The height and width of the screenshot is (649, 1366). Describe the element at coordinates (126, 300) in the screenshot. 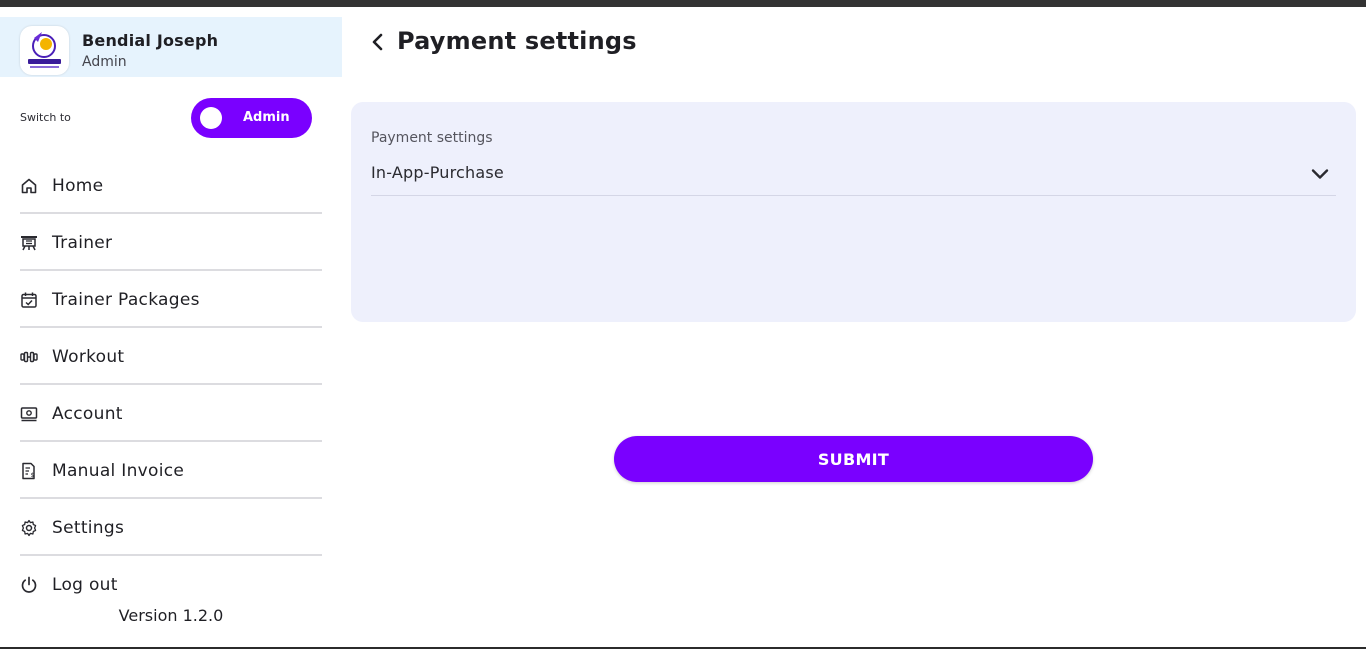

I see `sidebar-item-label: Trainer Packages` at that location.